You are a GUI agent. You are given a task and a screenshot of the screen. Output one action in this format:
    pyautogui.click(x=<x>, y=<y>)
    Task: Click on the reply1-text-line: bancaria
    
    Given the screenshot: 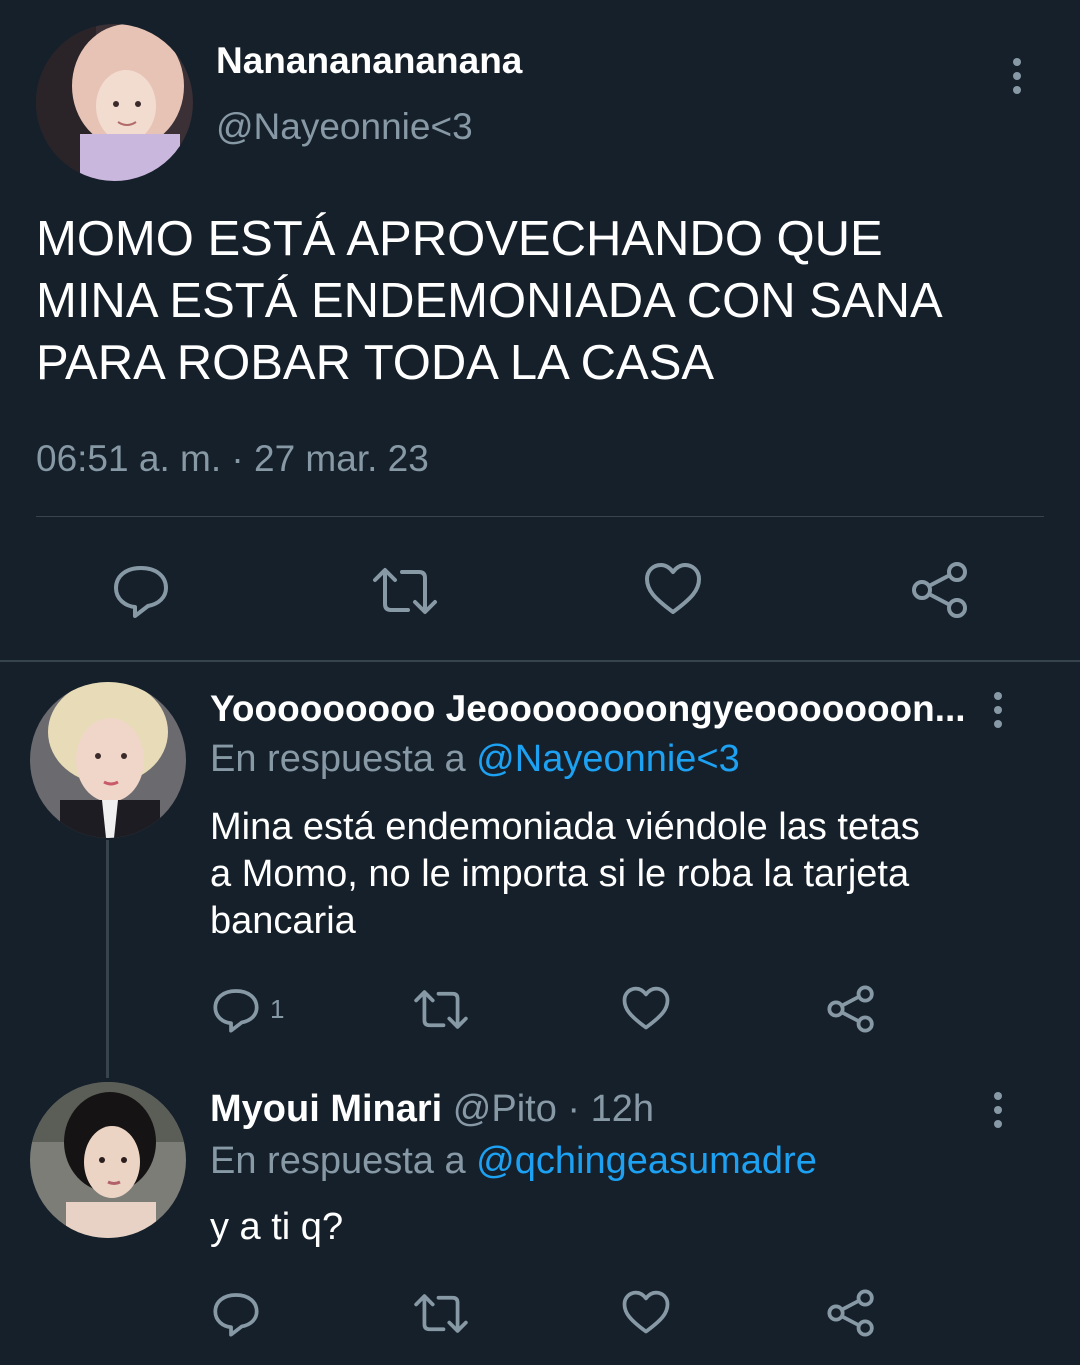 What is the action you would take?
    pyautogui.click(x=283, y=921)
    